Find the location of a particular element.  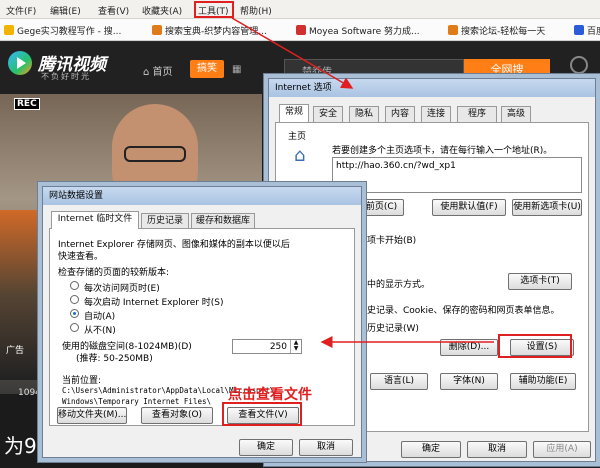

tab-programs: 程序 is located at coordinates (477, 114).